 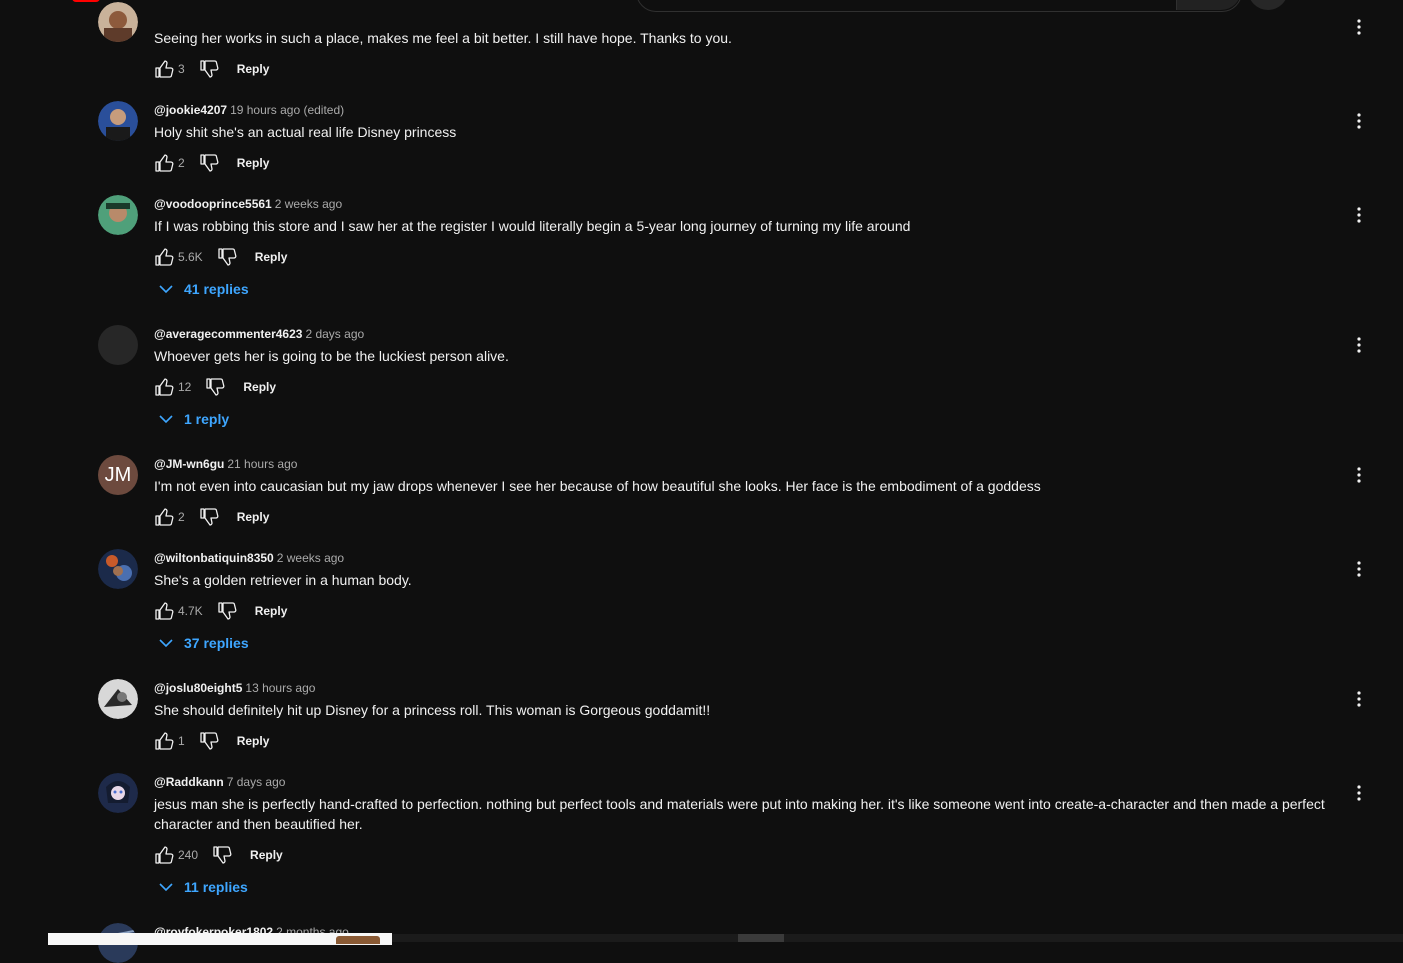 I want to click on youtube-logo-icon, so click(x=86, y=1).